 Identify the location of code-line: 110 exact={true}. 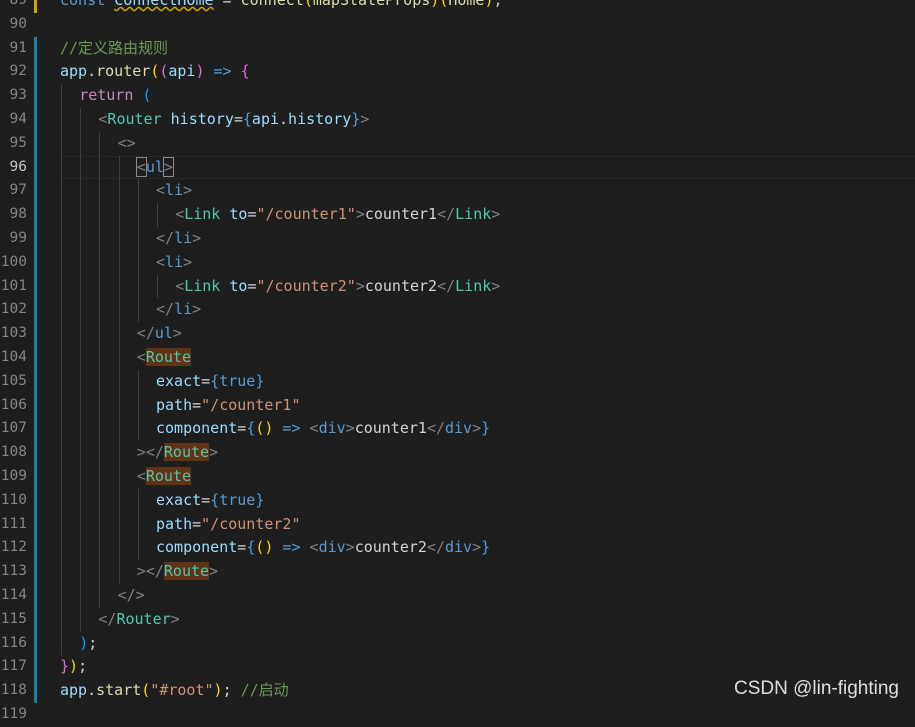
(457, 500).